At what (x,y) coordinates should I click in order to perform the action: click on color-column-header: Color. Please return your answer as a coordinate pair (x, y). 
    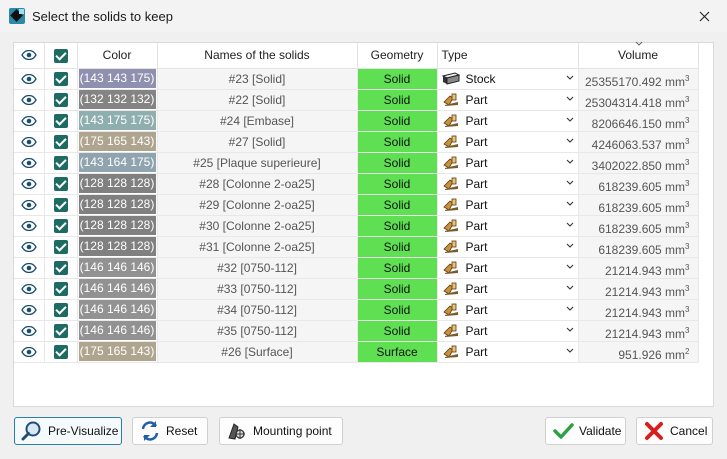
    Looking at the image, I should click on (117, 56).